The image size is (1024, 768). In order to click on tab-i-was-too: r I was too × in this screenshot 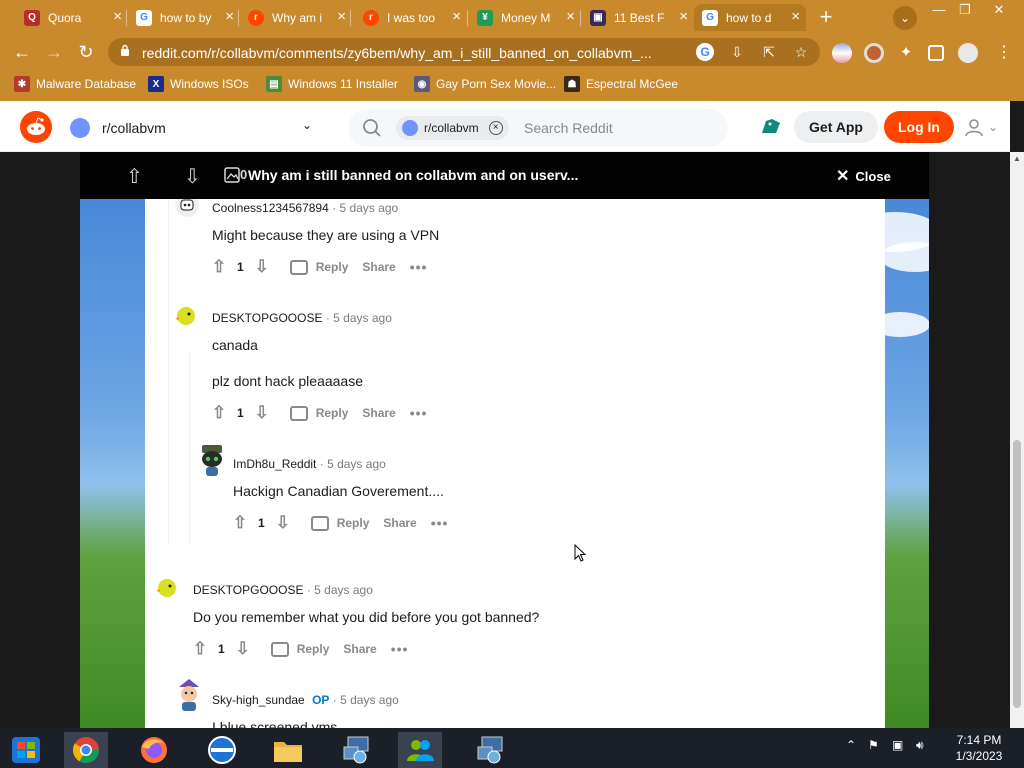, I will do `click(411, 17)`.